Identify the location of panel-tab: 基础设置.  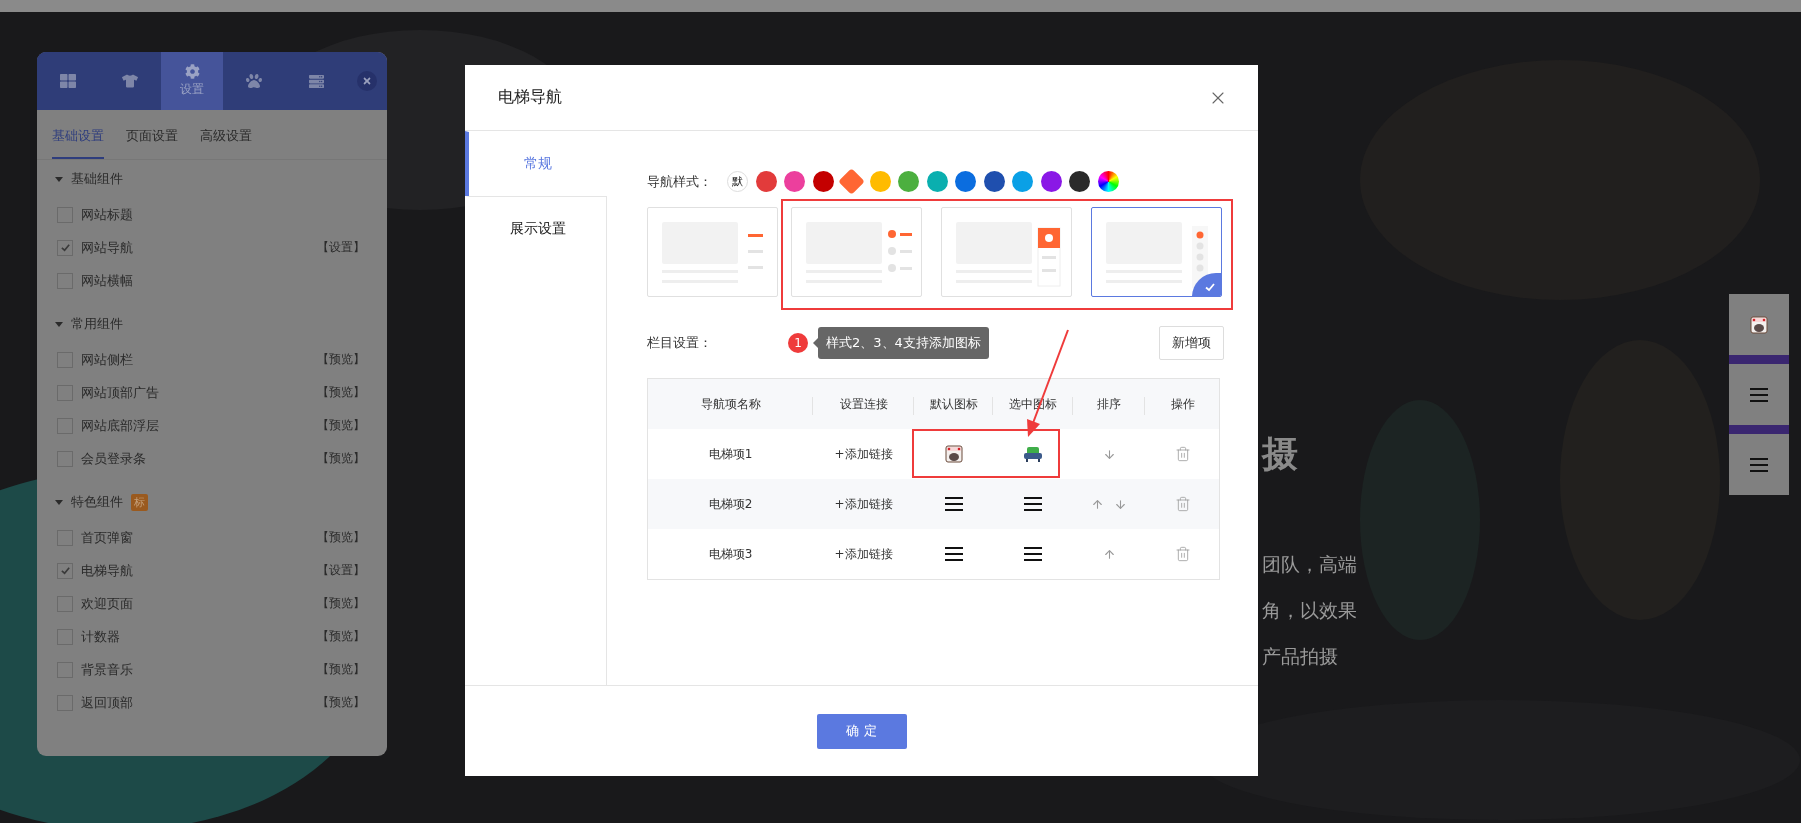
(78, 134).